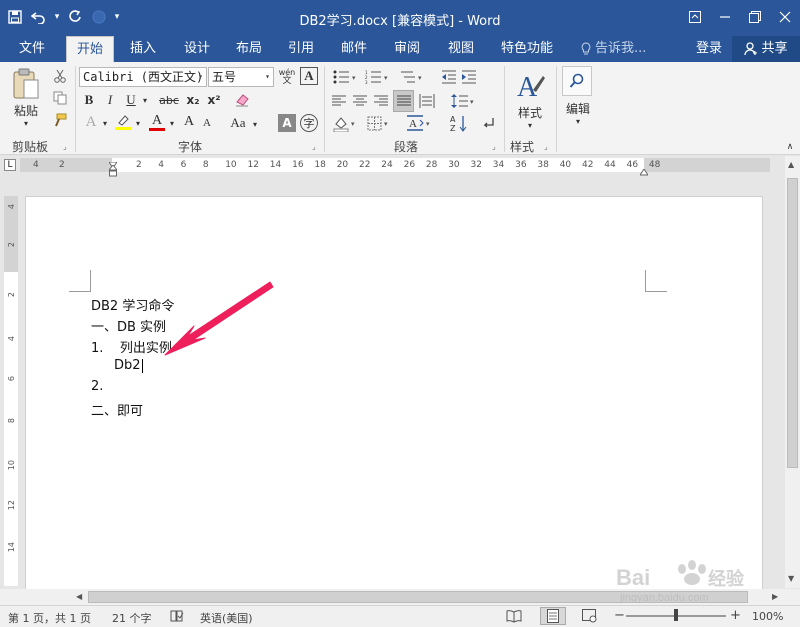 The height and width of the screenshot is (627, 800). What do you see at coordinates (530, 86) in the screenshot?
I see `styles-icon: A` at bounding box center [530, 86].